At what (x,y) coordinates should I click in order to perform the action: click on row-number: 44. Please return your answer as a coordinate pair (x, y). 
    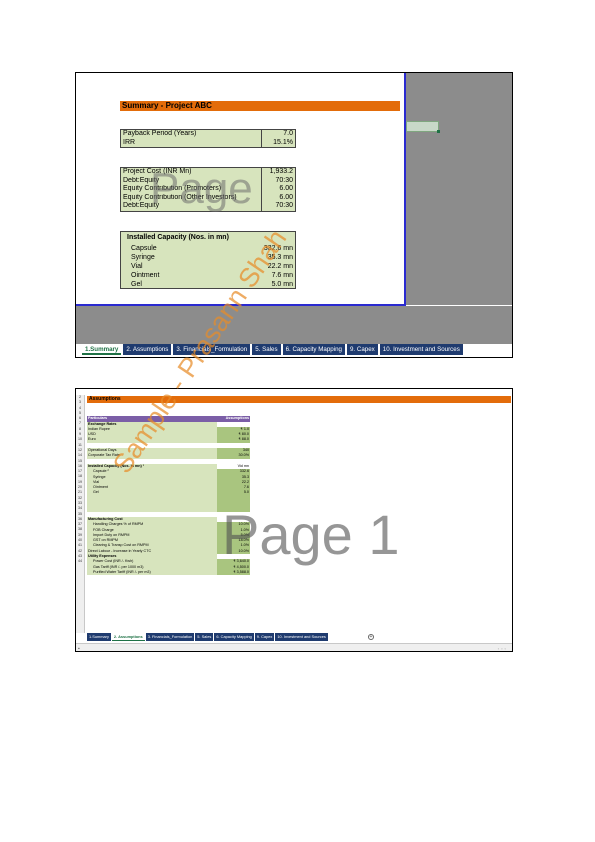
    Looking at the image, I should click on (80, 561).